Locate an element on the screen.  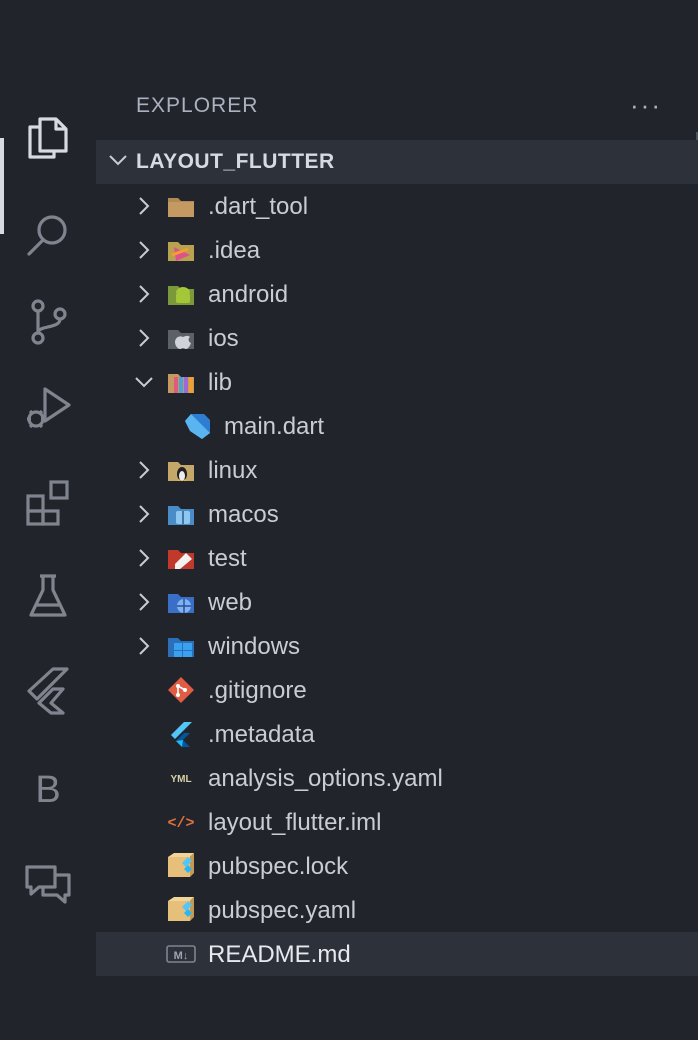
tree-item-macos: macos is located at coordinates (397, 514).